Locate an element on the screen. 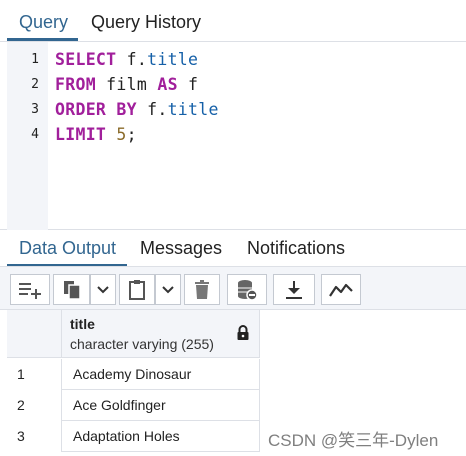  paste-icon is located at coordinates (137, 289).